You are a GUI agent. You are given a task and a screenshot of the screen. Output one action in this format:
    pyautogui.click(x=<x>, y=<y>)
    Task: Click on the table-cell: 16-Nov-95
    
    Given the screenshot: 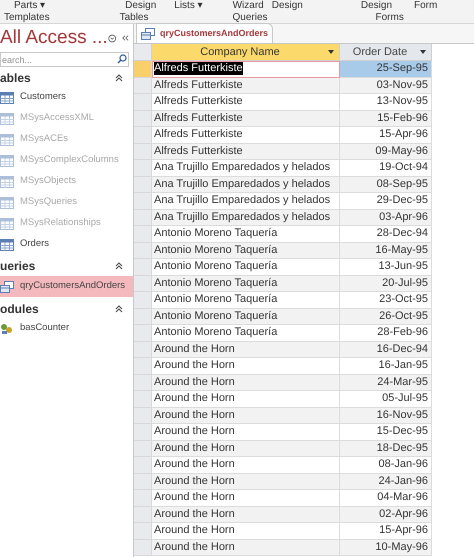 What is the action you would take?
    pyautogui.click(x=402, y=415)
    